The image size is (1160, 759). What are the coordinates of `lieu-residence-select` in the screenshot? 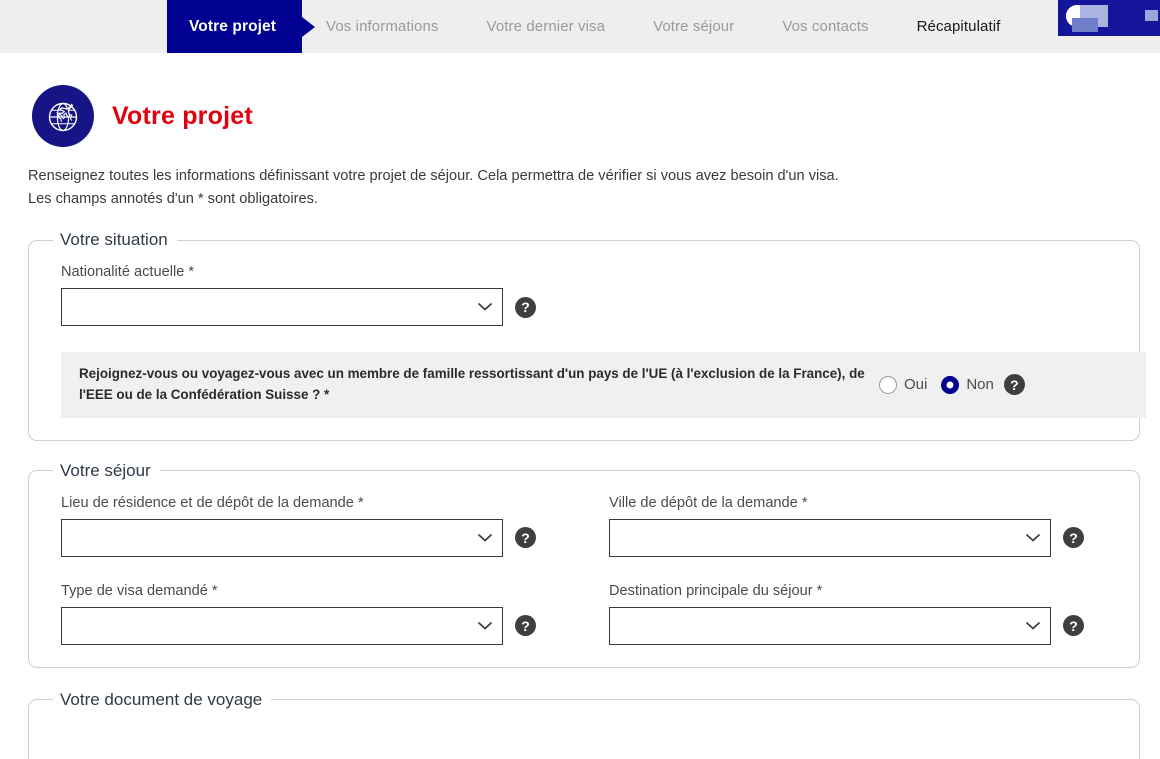 It's located at (282, 537).